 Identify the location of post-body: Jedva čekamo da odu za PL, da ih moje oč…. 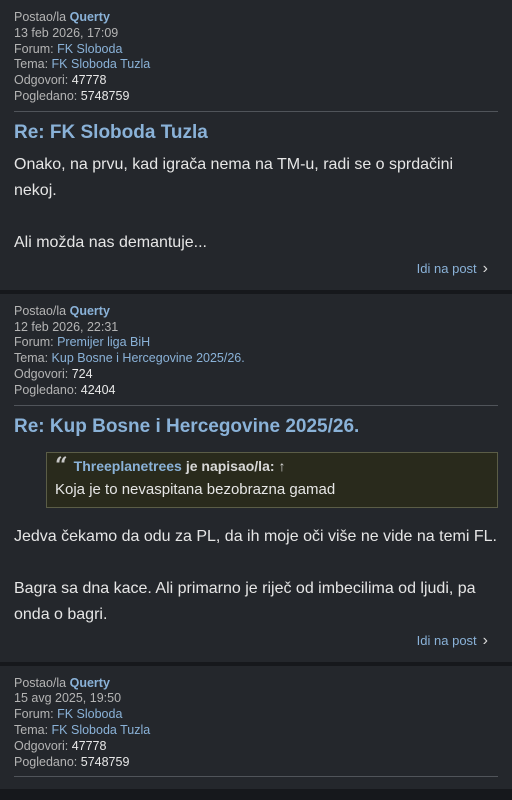
(256, 576).